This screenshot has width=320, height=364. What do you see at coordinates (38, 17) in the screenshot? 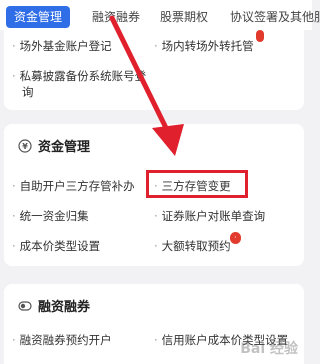
I see `tab-fund-management: 资金管理` at bounding box center [38, 17].